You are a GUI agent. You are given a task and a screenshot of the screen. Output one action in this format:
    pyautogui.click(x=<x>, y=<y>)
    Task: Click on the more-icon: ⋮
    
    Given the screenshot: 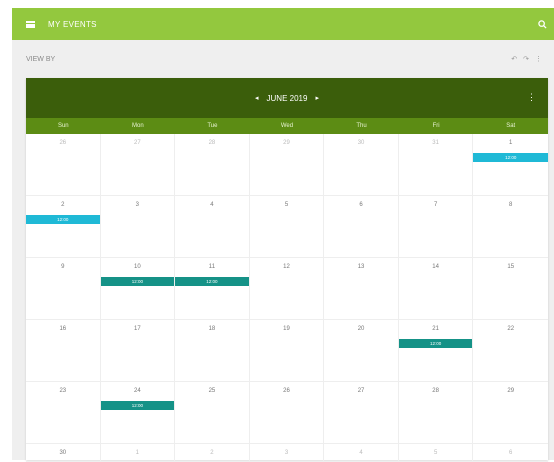 What is the action you would take?
    pyautogui.click(x=538, y=59)
    